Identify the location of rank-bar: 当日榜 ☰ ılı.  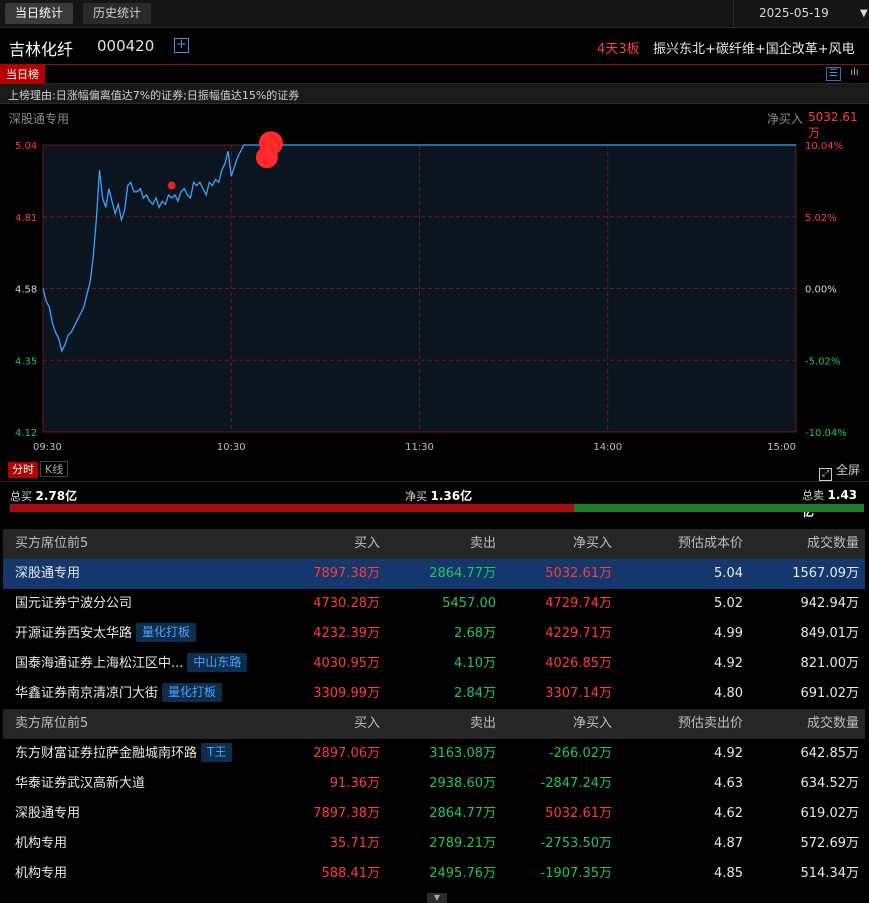
(434, 74).